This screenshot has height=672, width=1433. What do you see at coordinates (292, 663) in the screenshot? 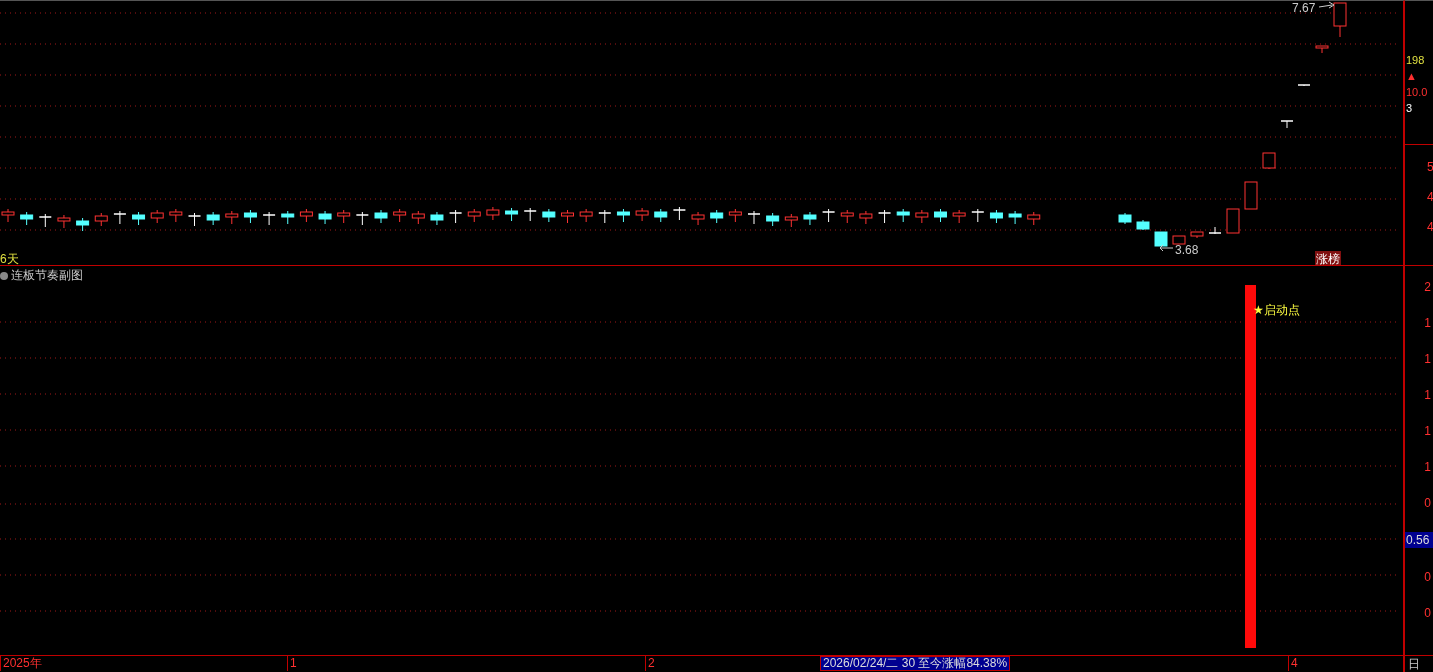
I see `time-label: 1` at bounding box center [292, 663].